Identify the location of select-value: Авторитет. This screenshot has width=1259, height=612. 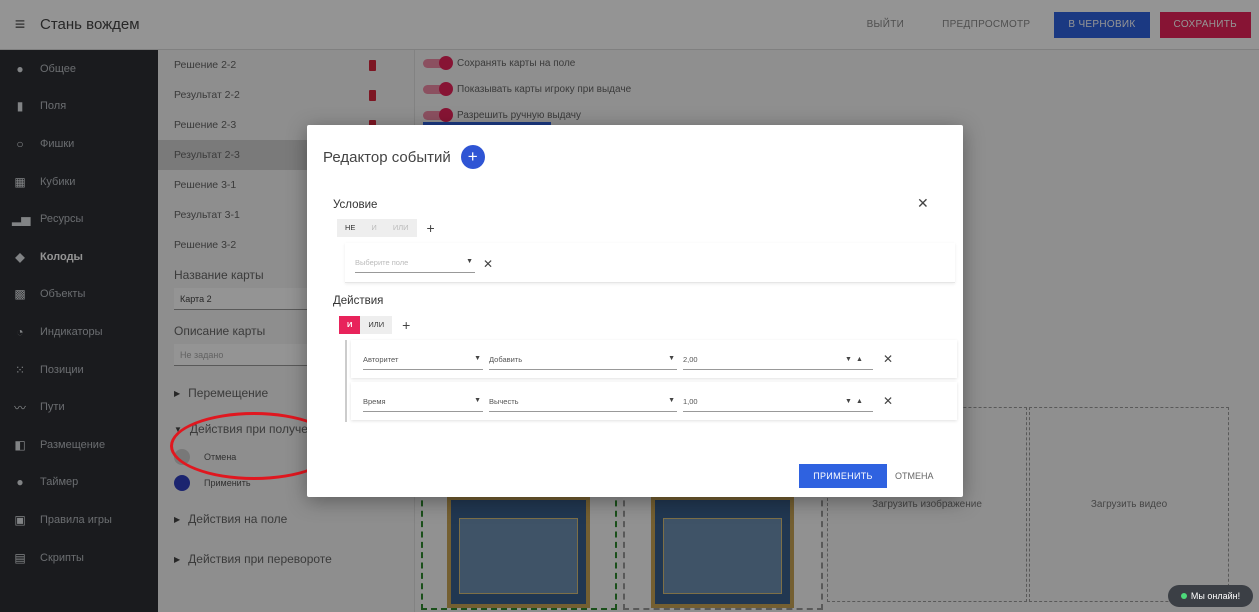
(381, 359).